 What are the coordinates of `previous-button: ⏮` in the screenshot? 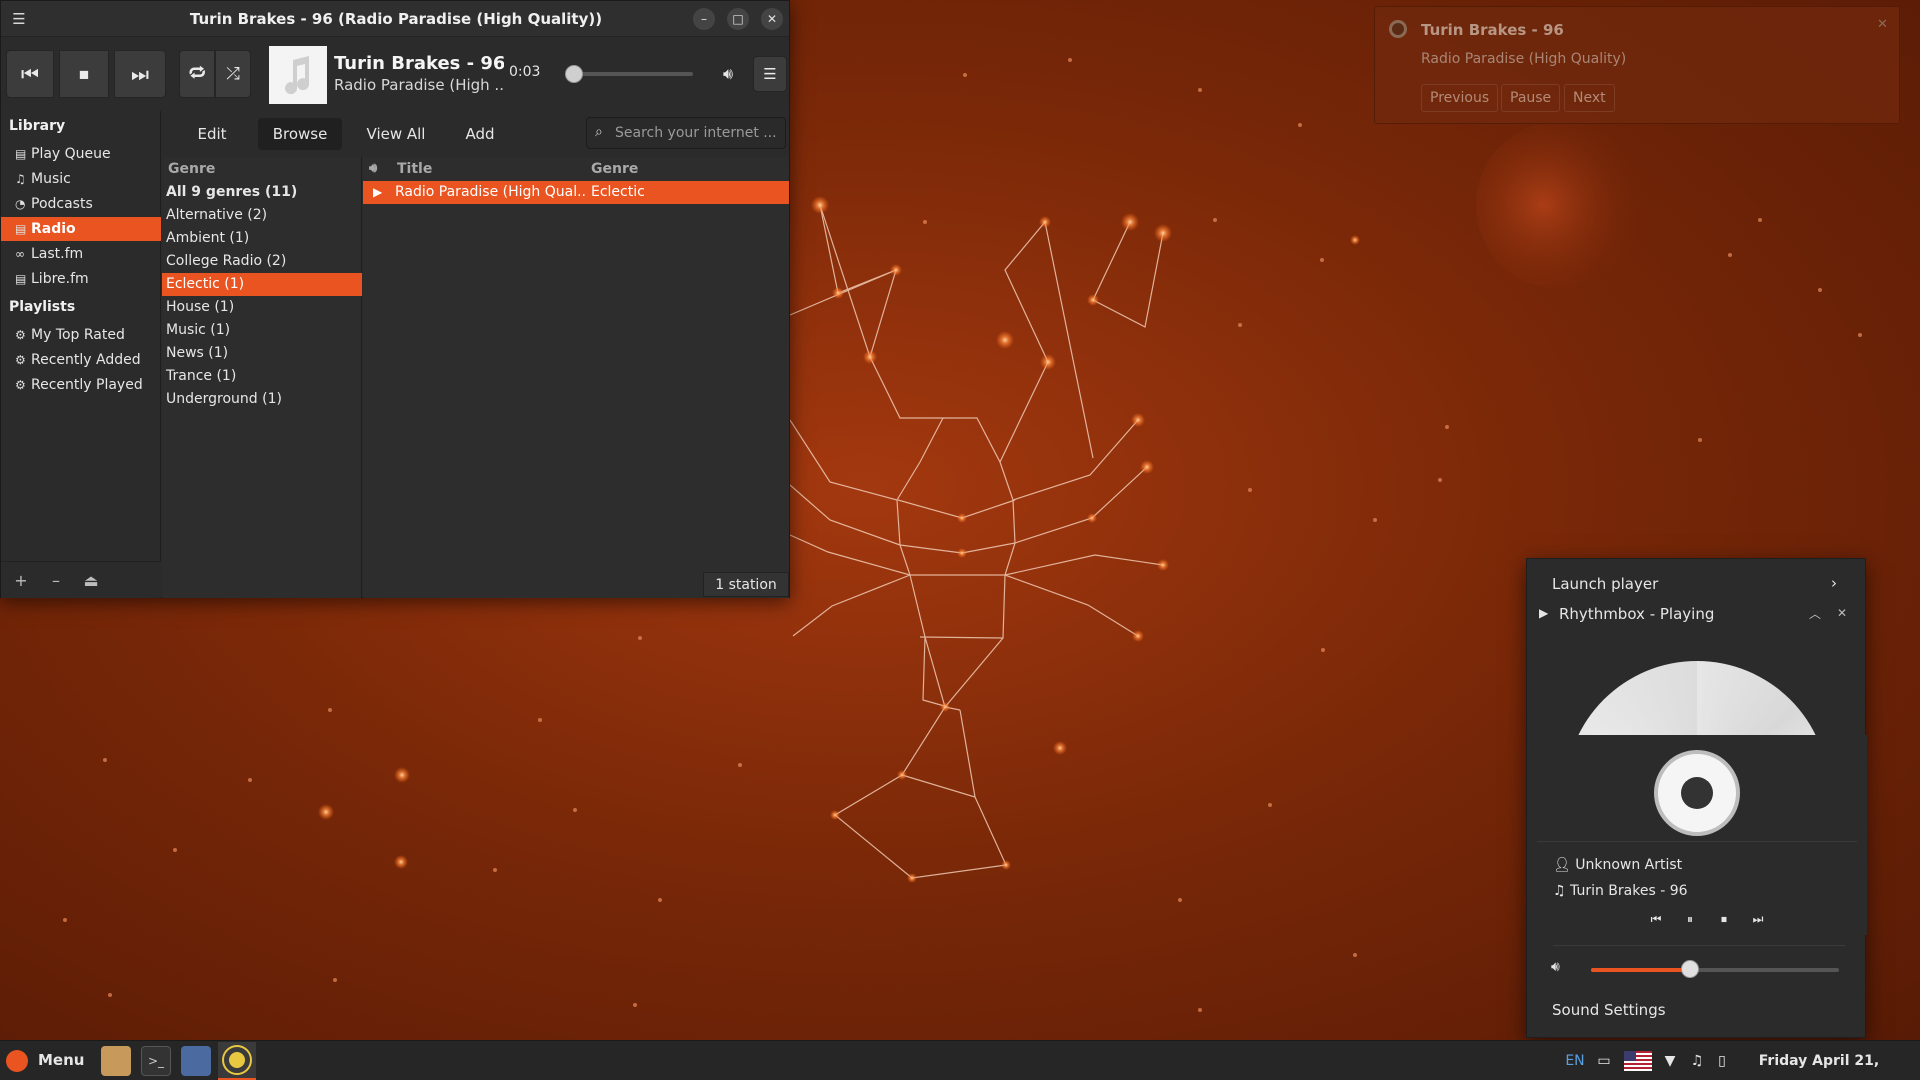 It's located at (30, 74).